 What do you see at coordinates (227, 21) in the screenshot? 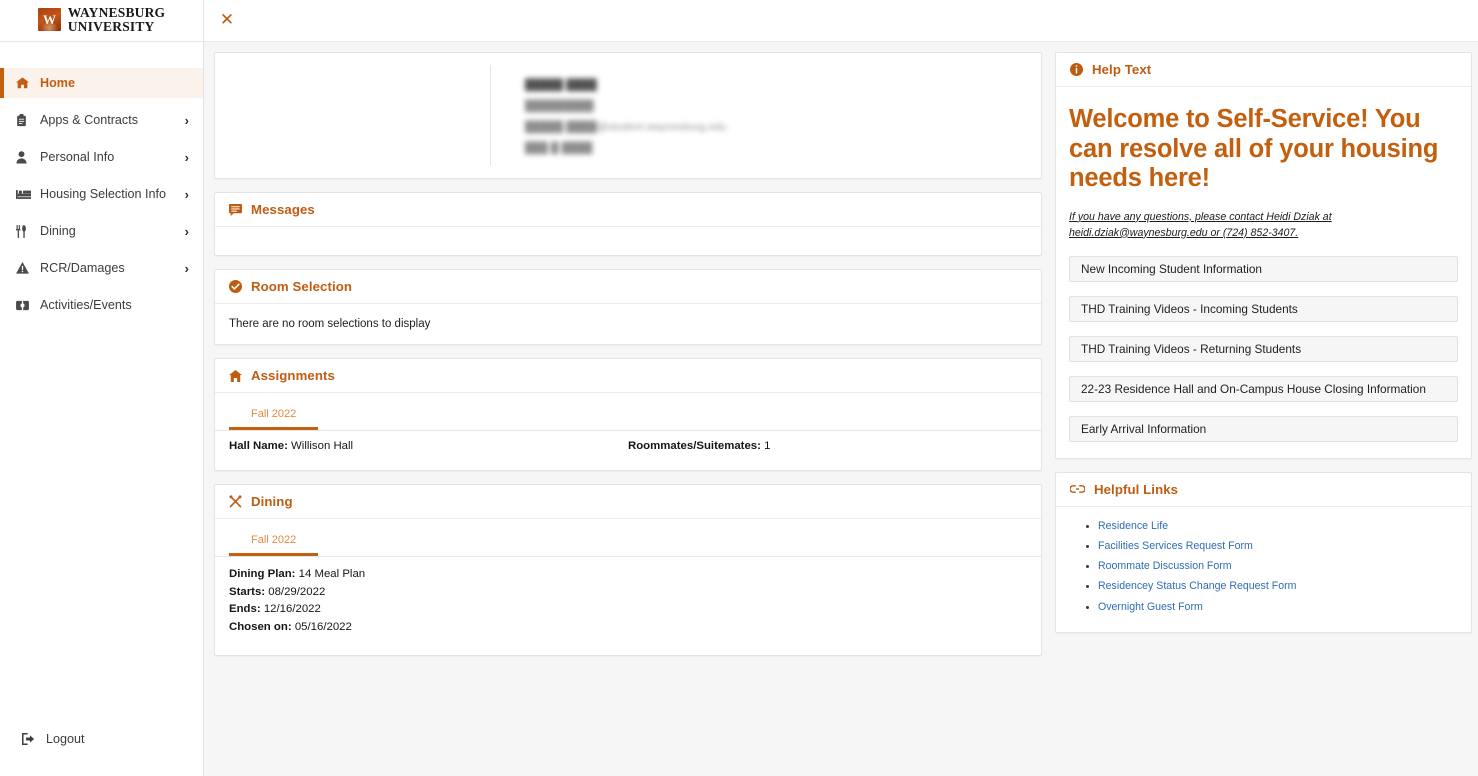
I see `close-icon: ✕` at bounding box center [227, 21].